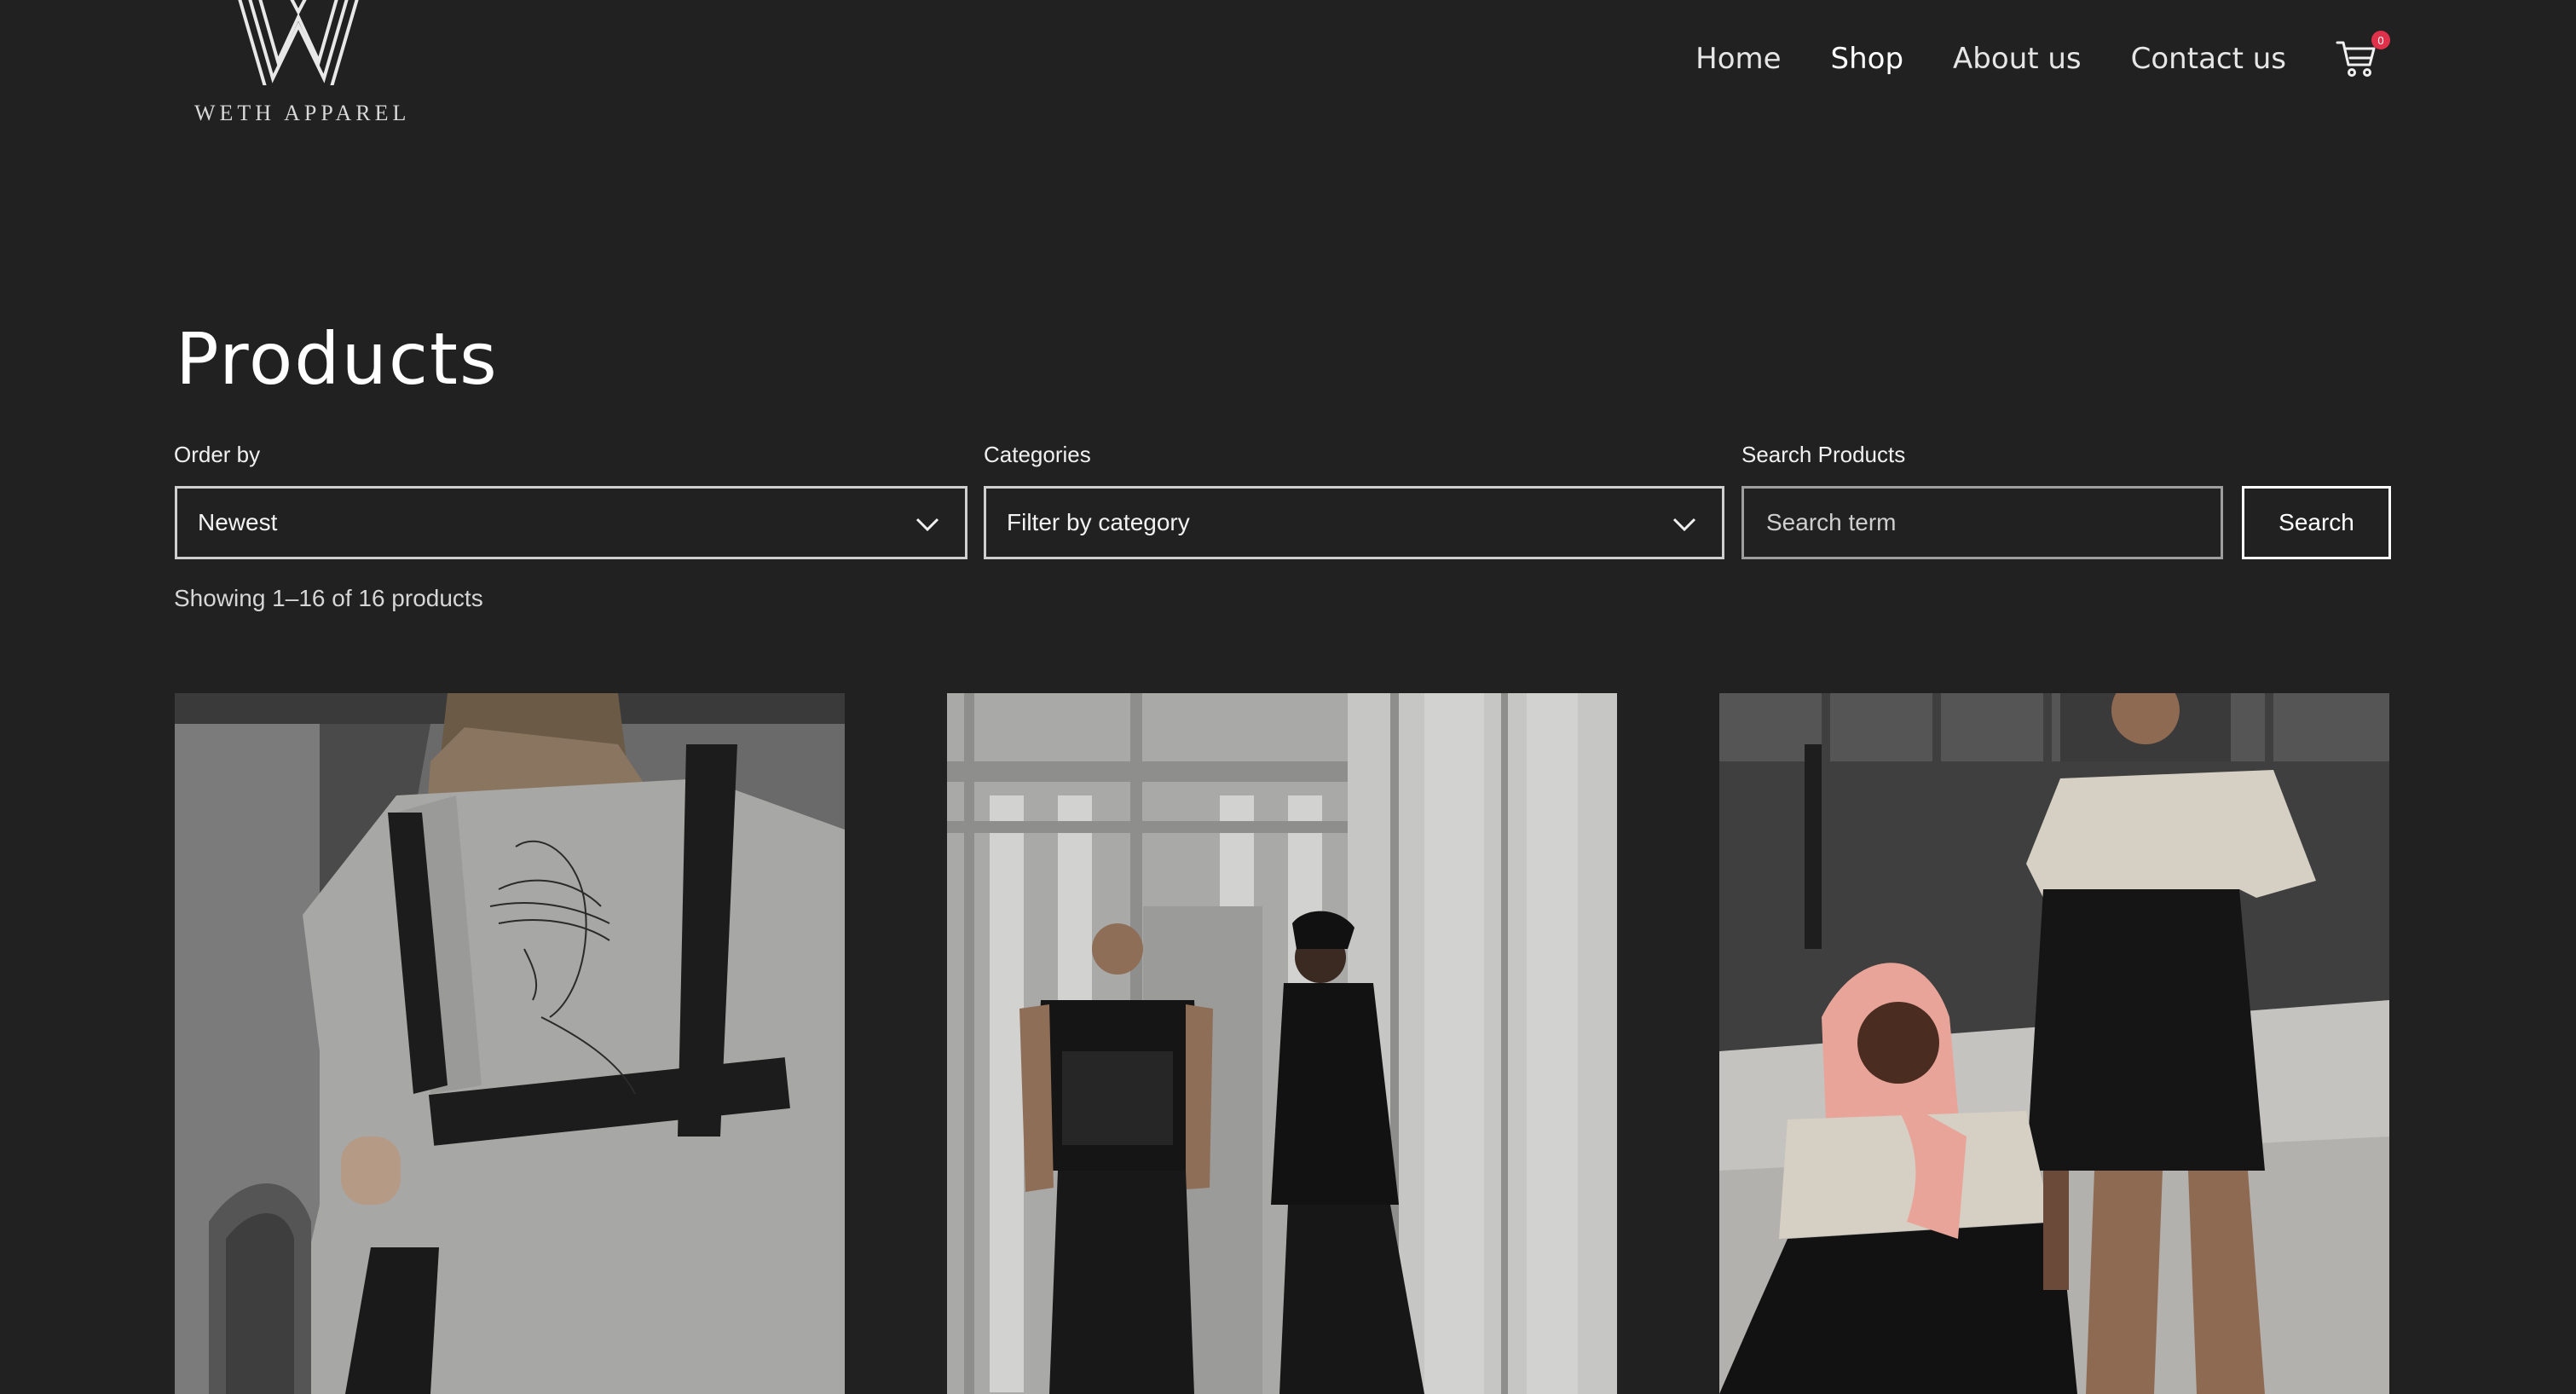 Image resolution: width=2576 pixels, height=1394 pixels. Describe the element at coordinates (2380, 40) in the screenshot. I see `cart-count-badge: 0` at that location.